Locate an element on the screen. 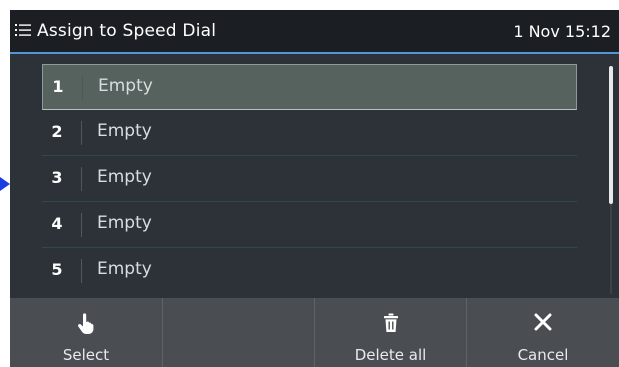 This screenshot has width=619, height=367. pointer-marker-icon is located at coordinates (5, 183).